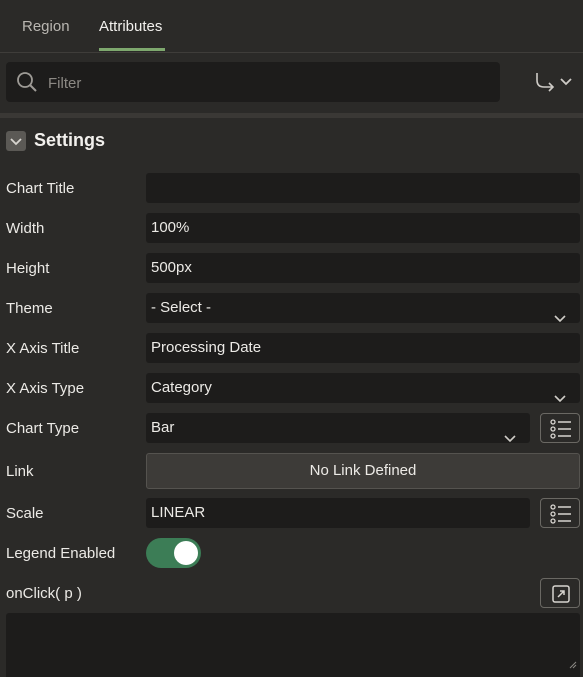  I want to click on link-label: Link, so click(20, 471).